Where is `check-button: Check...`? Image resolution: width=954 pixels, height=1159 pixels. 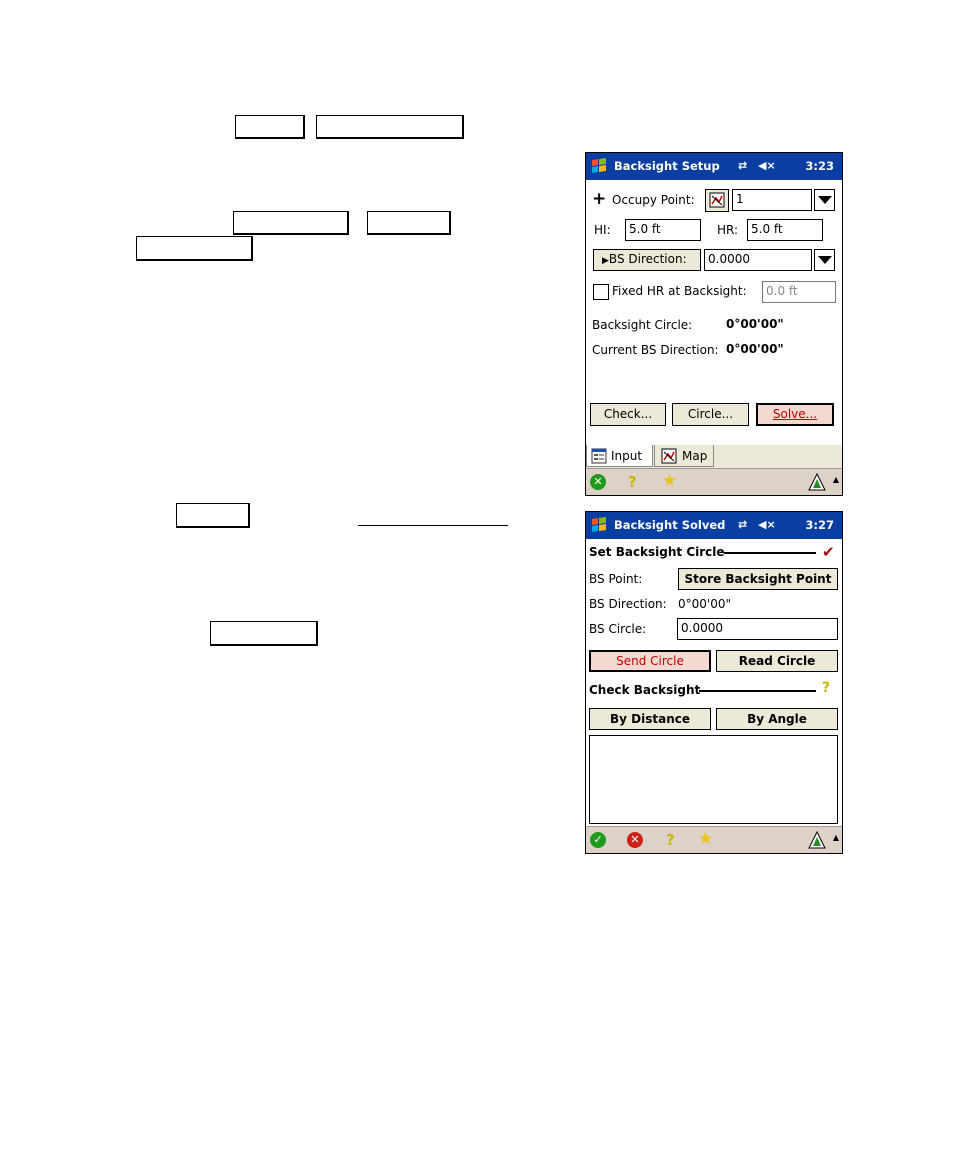 check-button: Check... is located at coordinates (628, 414).